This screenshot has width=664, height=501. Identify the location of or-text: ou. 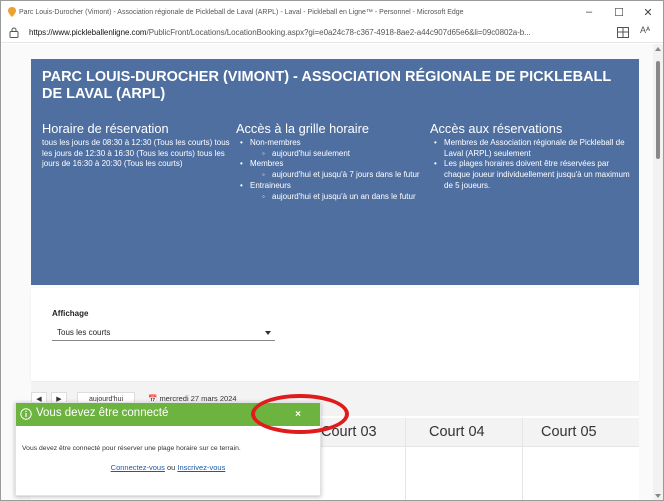
(171, 467).